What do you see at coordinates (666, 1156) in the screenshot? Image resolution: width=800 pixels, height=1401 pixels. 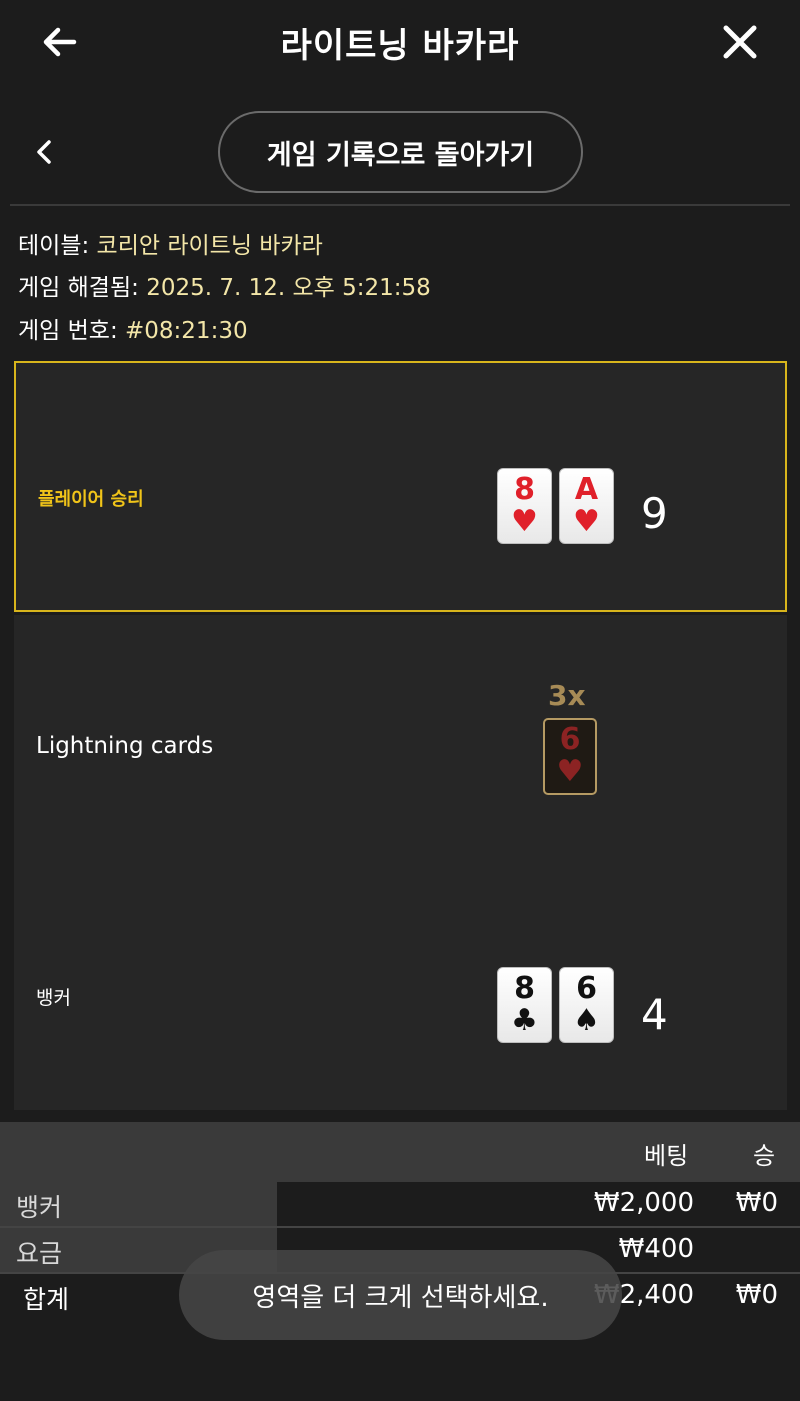 I see `column-bet: 베팅` at bounding box center [666, 1156].